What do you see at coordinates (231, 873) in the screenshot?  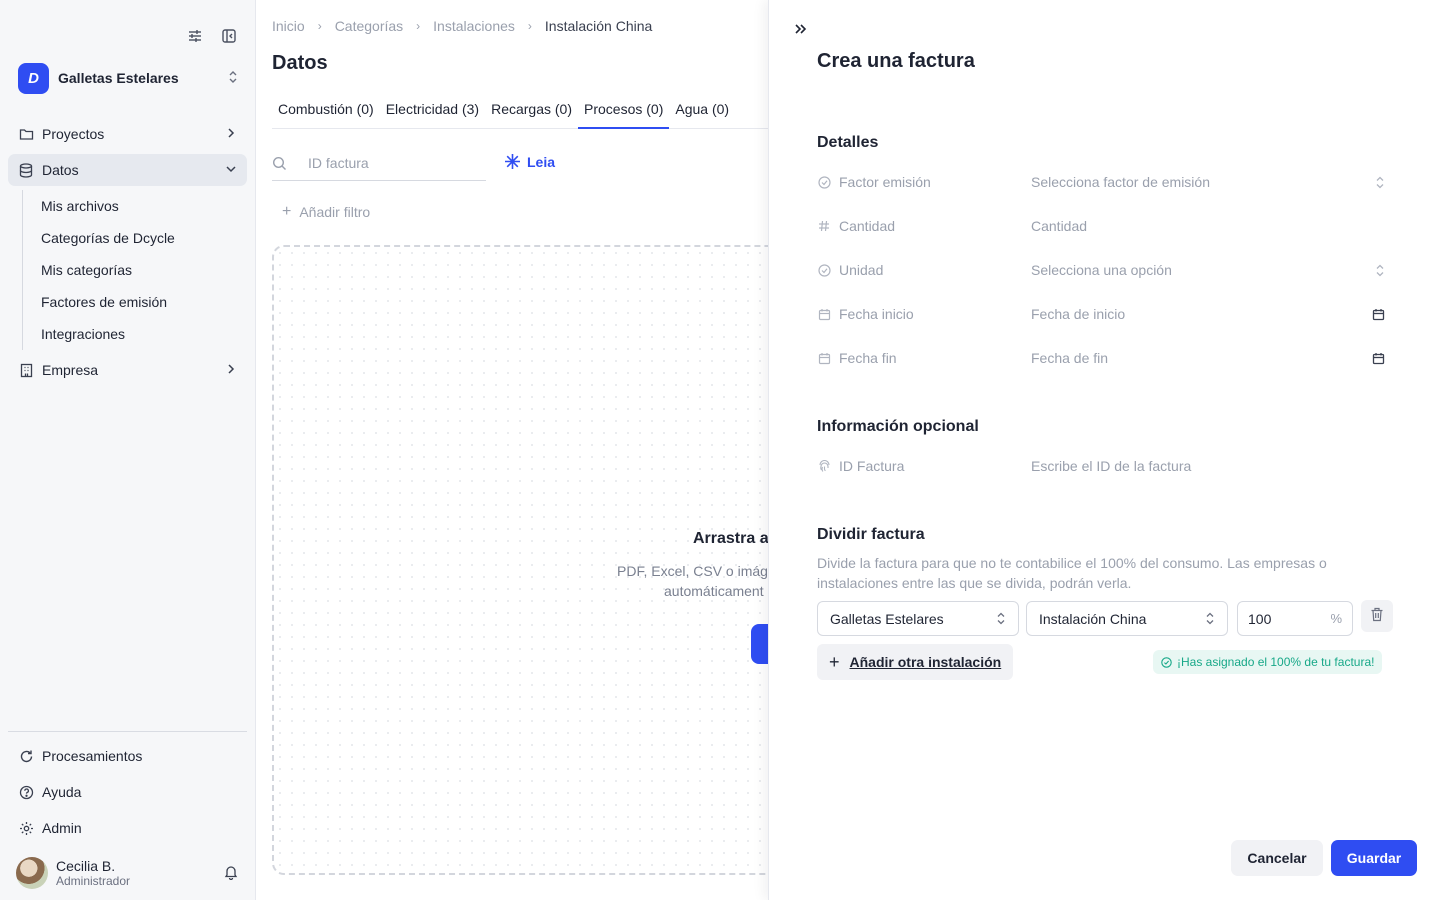 I see `bell-icon` at bounding box center [231, 873].